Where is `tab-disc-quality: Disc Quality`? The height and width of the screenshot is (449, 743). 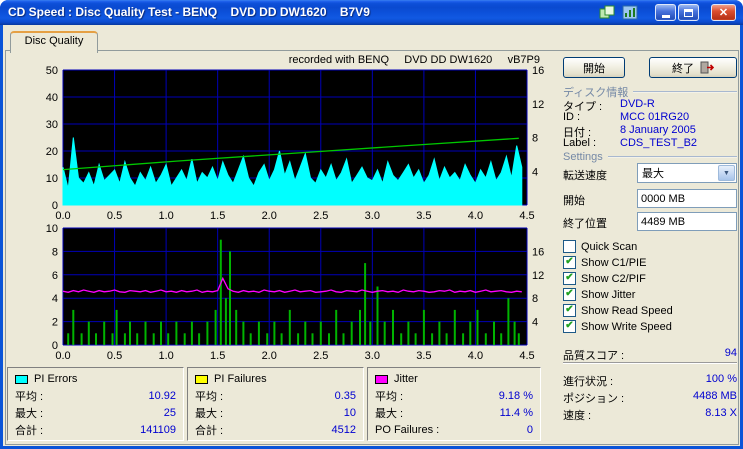
tab-disc-quality: Disc Quality is located at coordinates (54, 42).